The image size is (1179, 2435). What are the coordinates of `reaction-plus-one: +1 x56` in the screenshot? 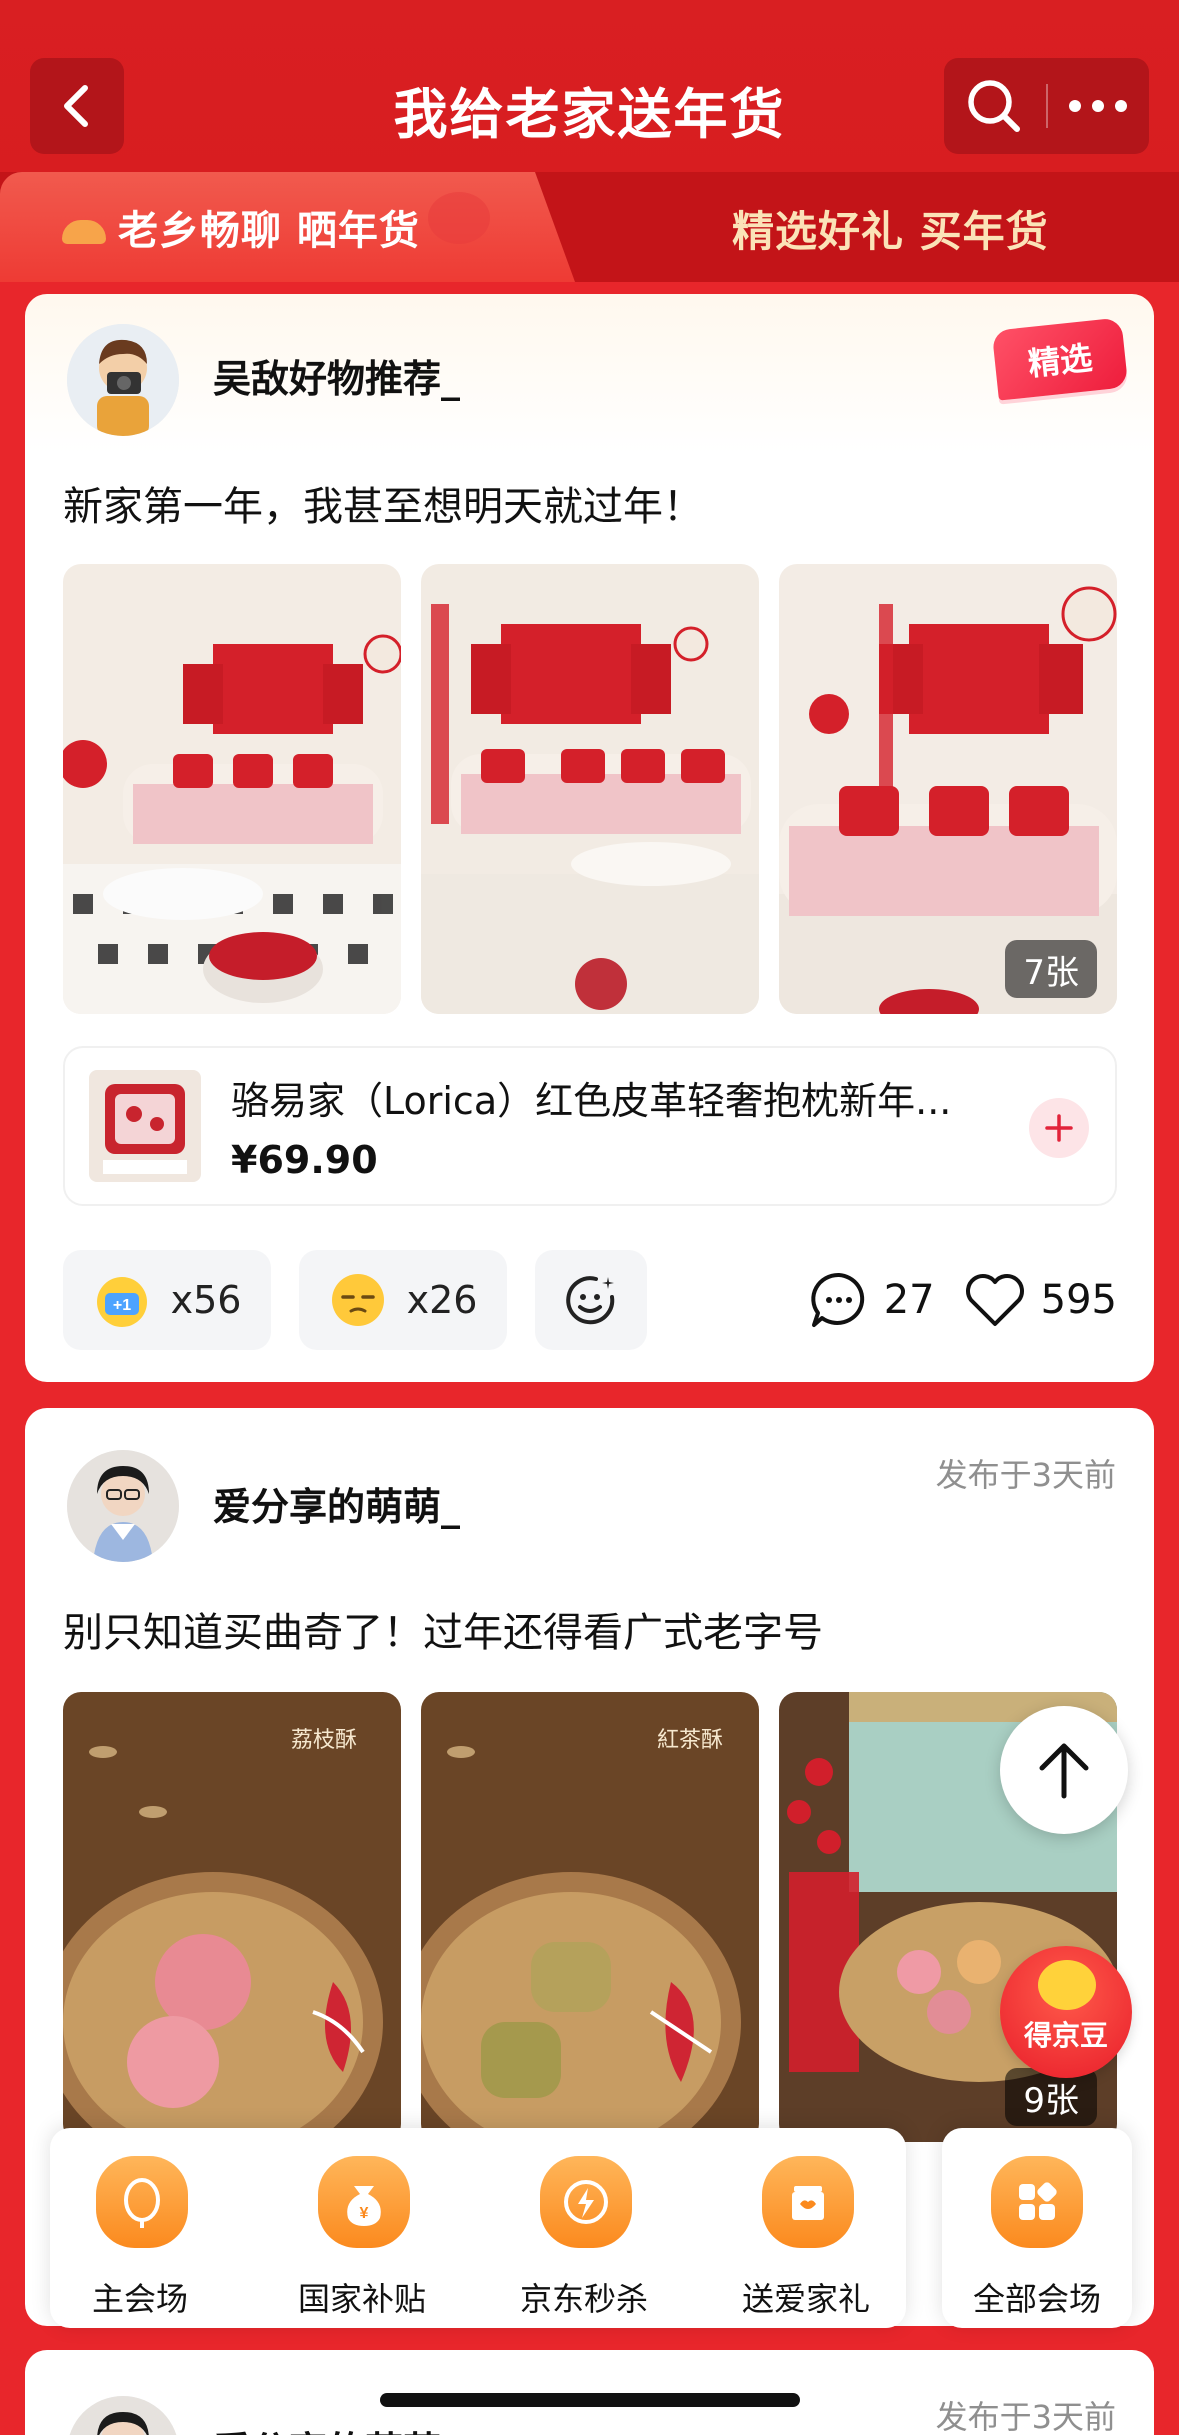 It's located at (167, 1300).